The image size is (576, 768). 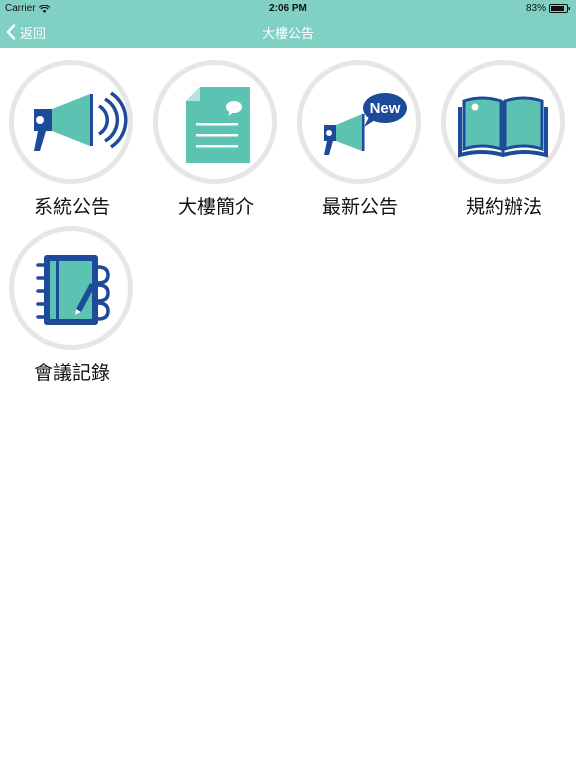 I want to click on page-title: 大樓公告, so click(x=287, y=34).